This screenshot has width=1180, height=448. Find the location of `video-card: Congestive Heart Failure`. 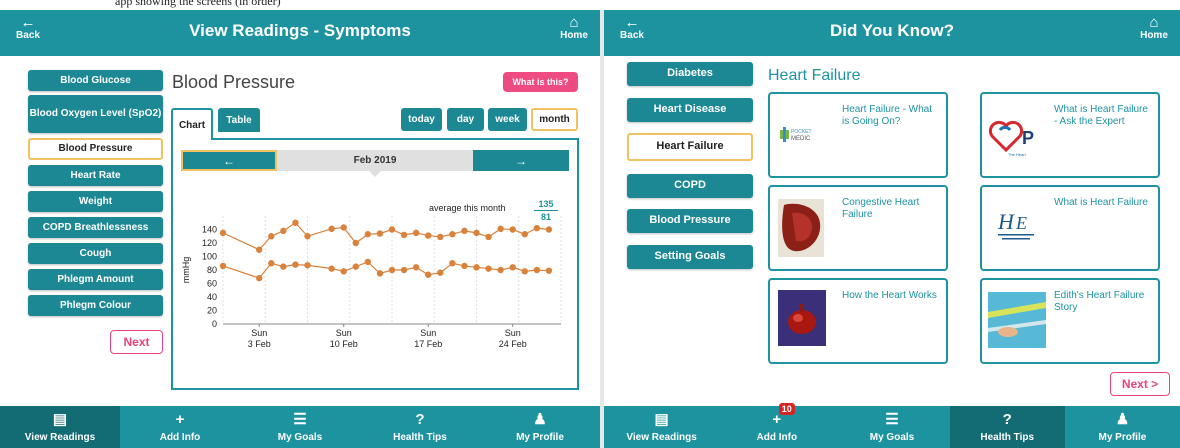

video-card: Congestive Heart Failure is located at coordinates (858, 228).